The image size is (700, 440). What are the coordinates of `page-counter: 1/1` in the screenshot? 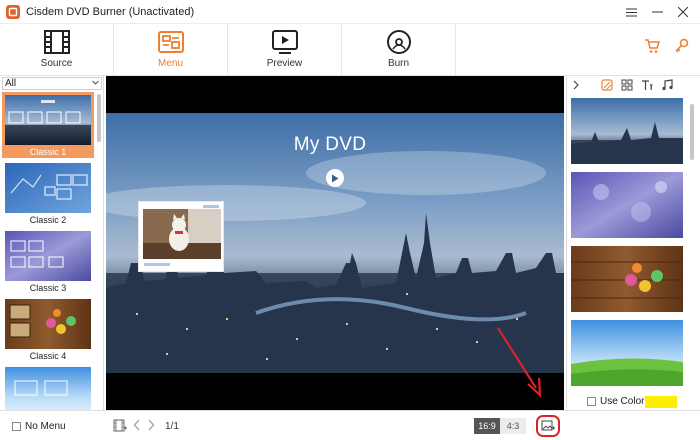 It's located at (172, 426).